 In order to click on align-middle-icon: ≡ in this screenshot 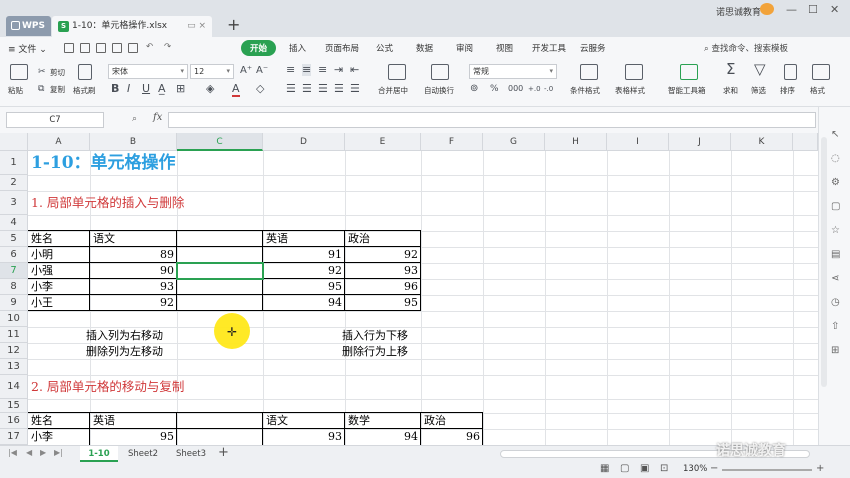, I will do `click(307, 70)`.